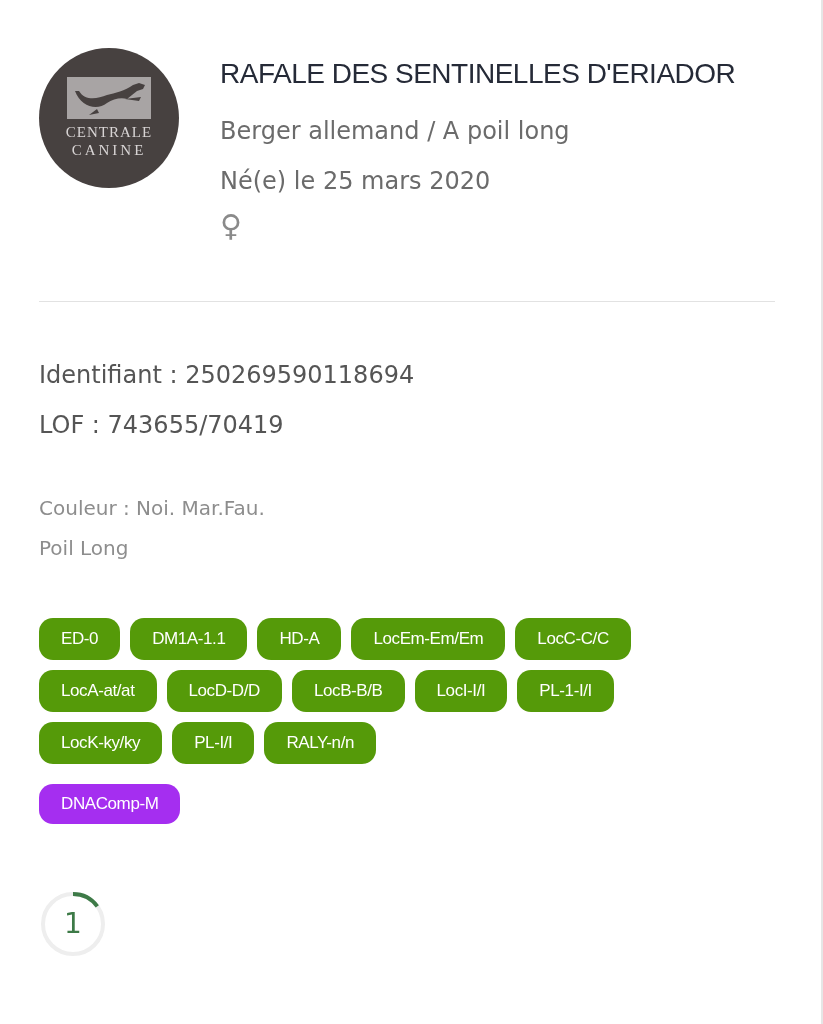  Describe the element at coordinates (189, 639) in the screenshot. I see `test-tag: DM1A-1.1` at that location.